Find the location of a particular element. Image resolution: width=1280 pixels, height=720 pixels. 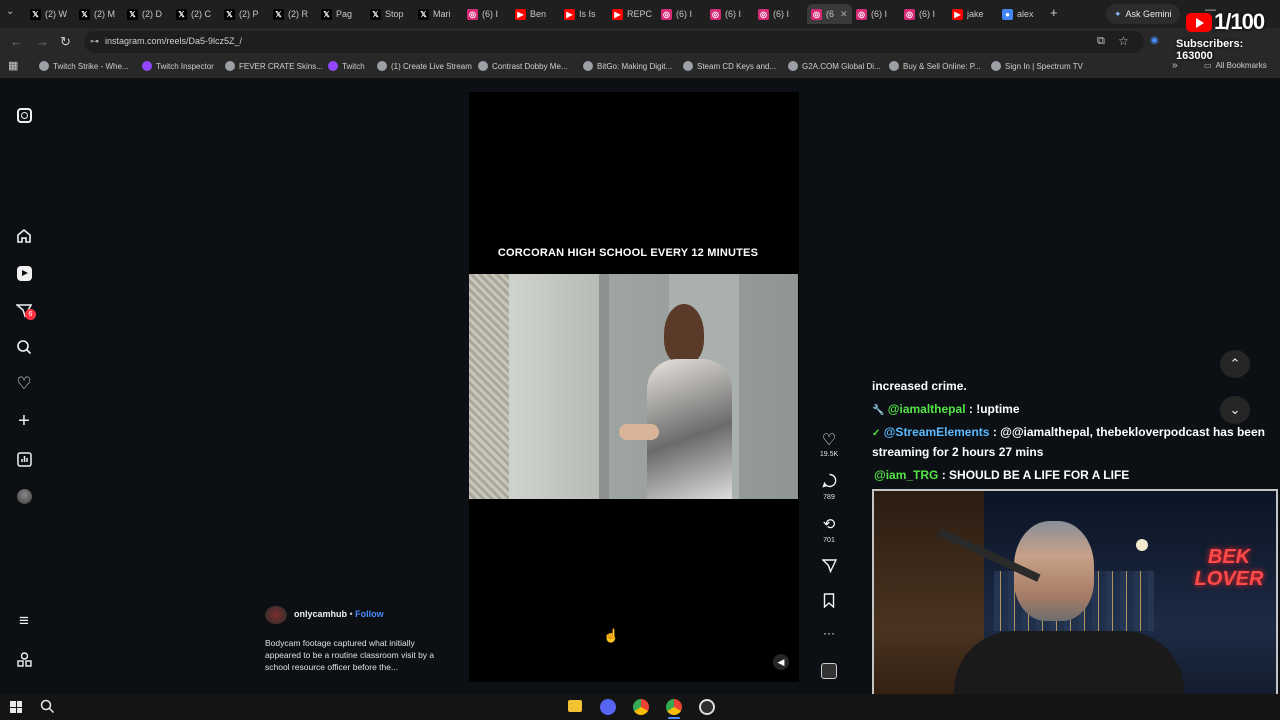

heart-icon: ♡ is located at coordinates (24, 384).